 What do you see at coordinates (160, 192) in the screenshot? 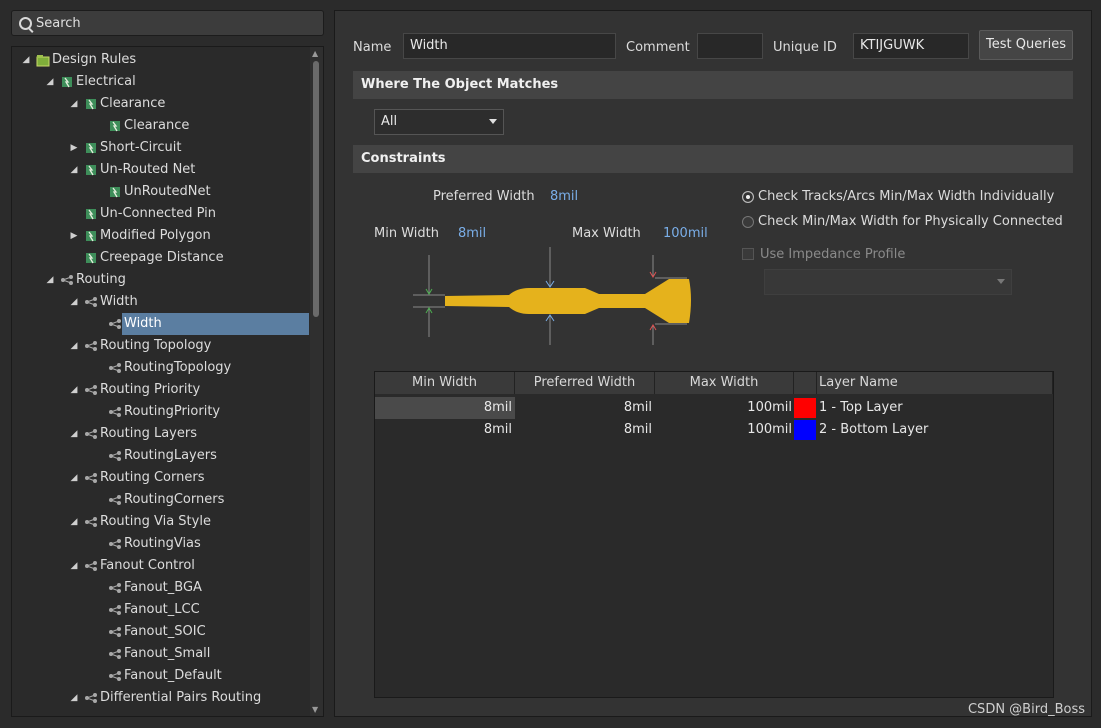
I see `tree-item: UnRoutedNet` at bounding box center [160, 192].